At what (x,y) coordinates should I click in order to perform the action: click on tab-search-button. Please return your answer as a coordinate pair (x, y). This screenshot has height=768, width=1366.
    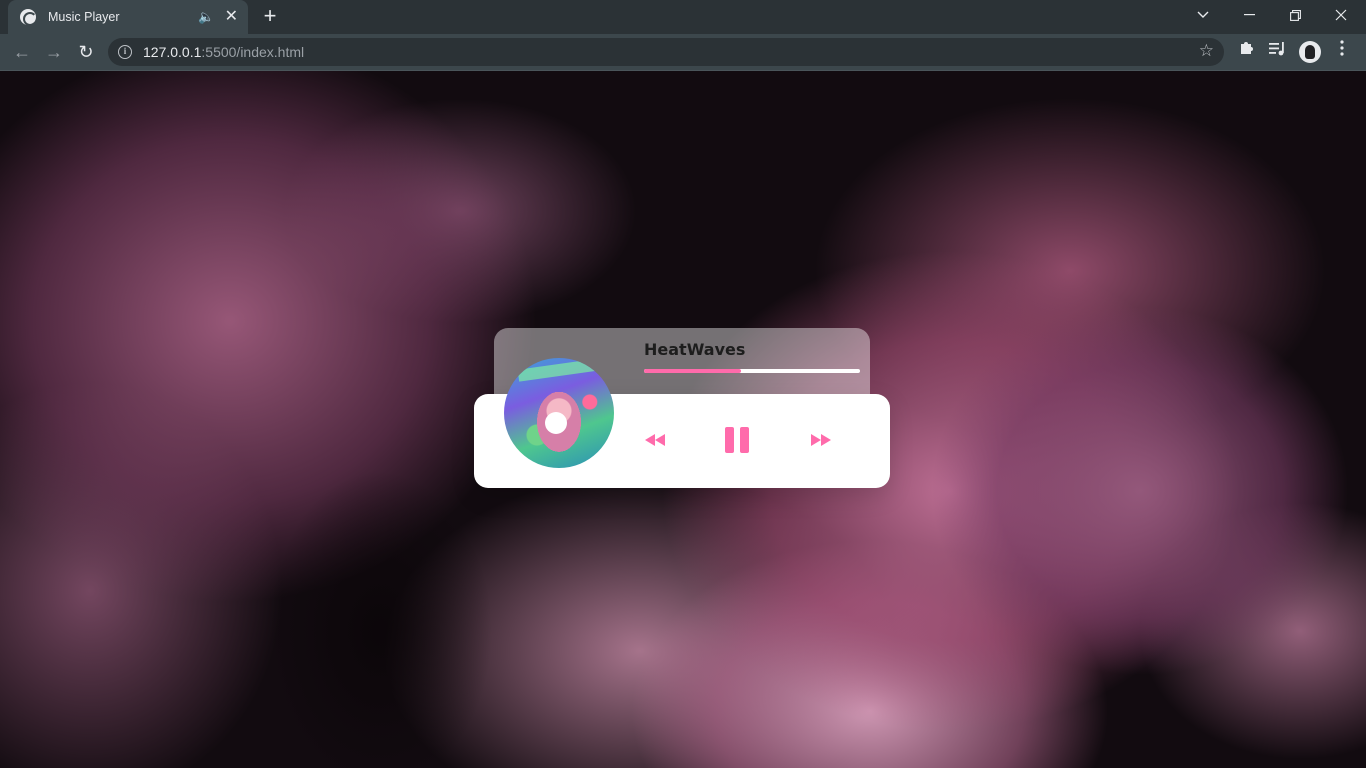
    Looking at the image, I should click on (1203, 15).